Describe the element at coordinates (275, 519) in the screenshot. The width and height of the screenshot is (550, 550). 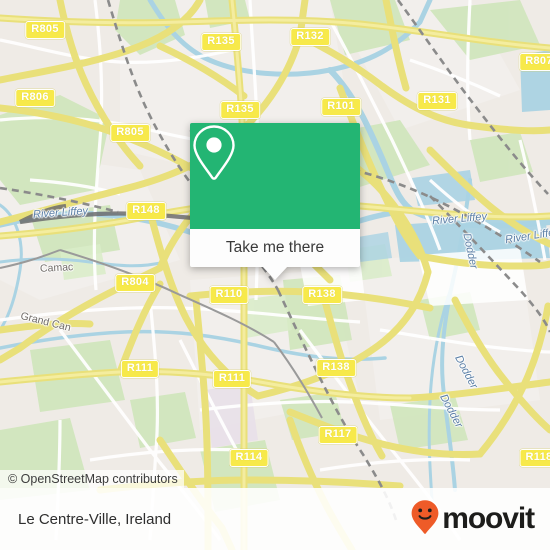
I see `footer-bar: Le Centre-Ville, Ireland moovit` at that location.